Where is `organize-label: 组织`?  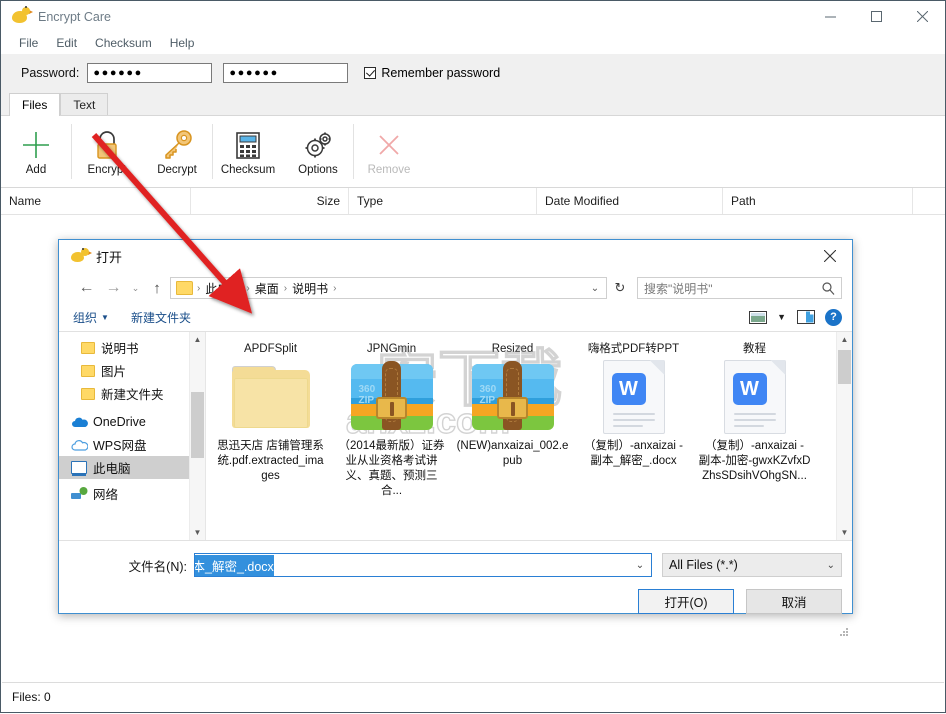 organize-label: 组织 is located at coordinates (85, 317).